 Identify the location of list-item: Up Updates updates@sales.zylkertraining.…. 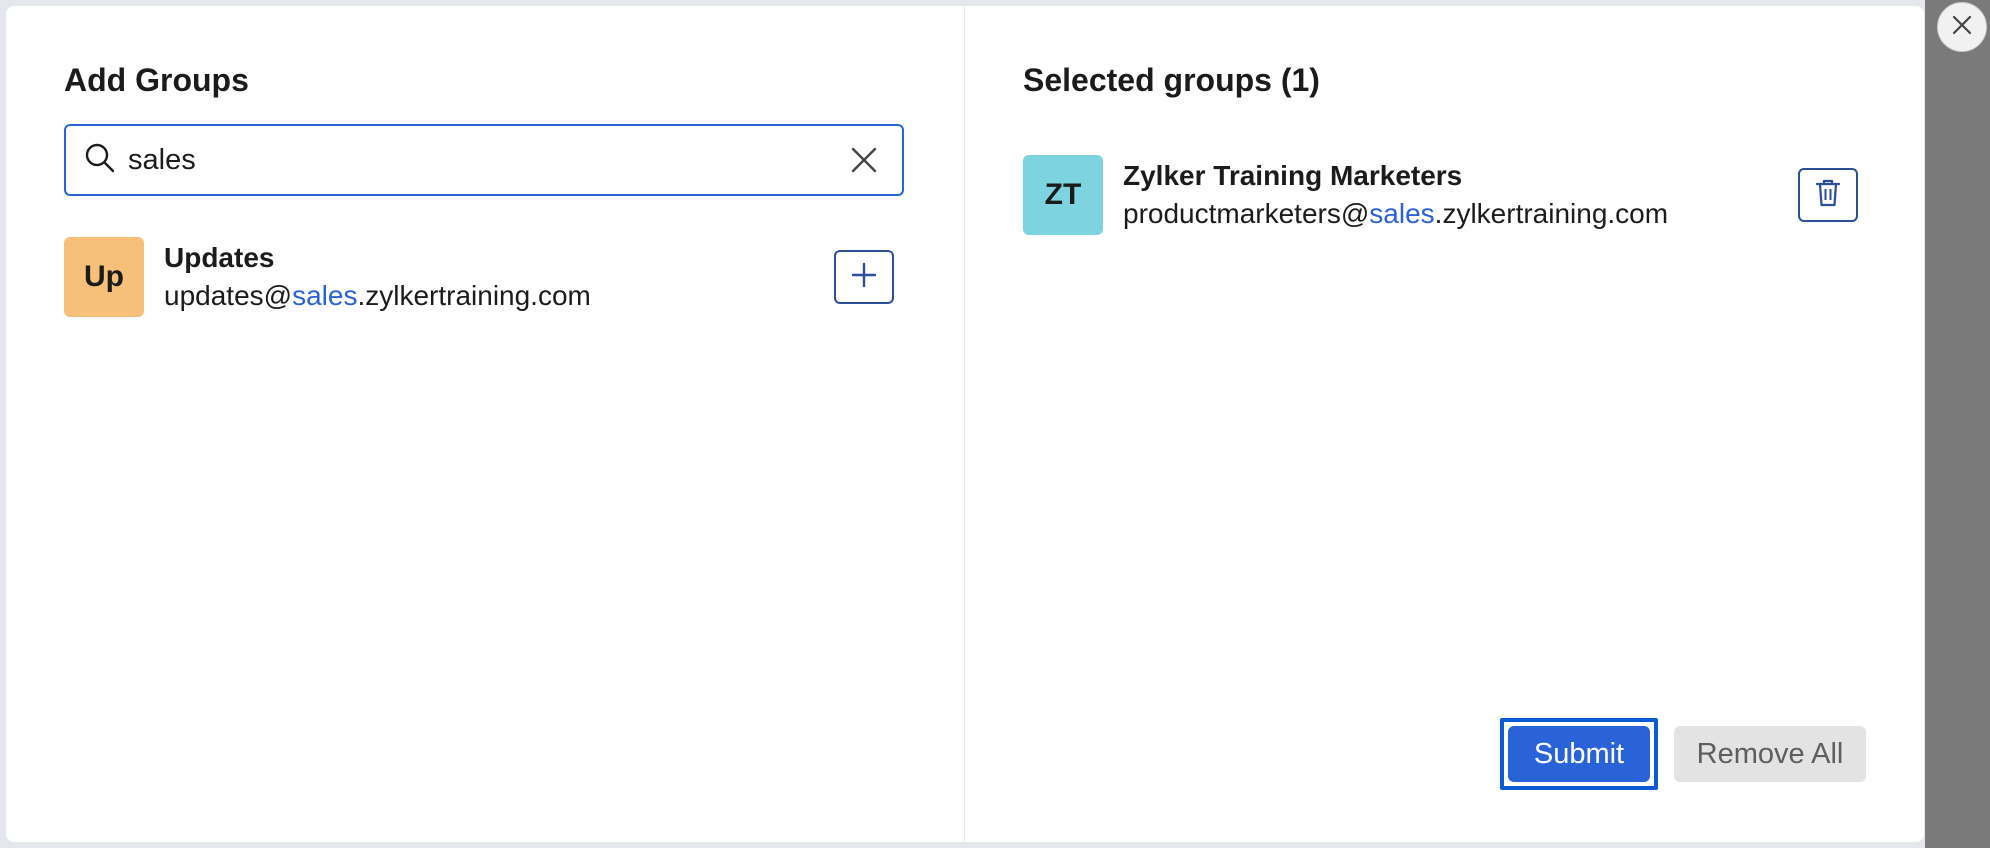
(479, 277).